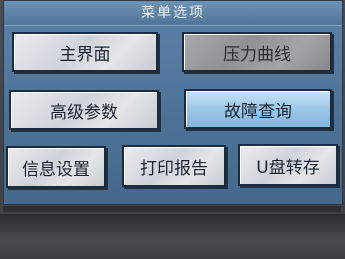 The image size is (345, 259). What do you see at coordinates (173, 13) in the screenshot?
I see `menu-title: 菜单选项` at bounding box center [173, 13].